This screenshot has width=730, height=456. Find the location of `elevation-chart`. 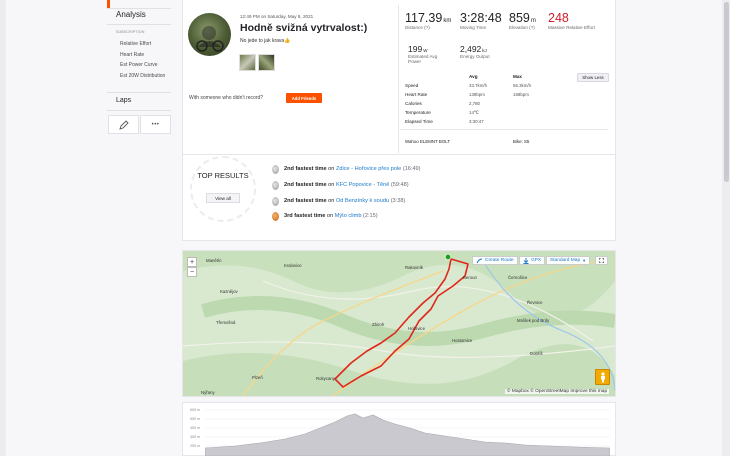

elevation-chart is located at coordinates (407, 431).